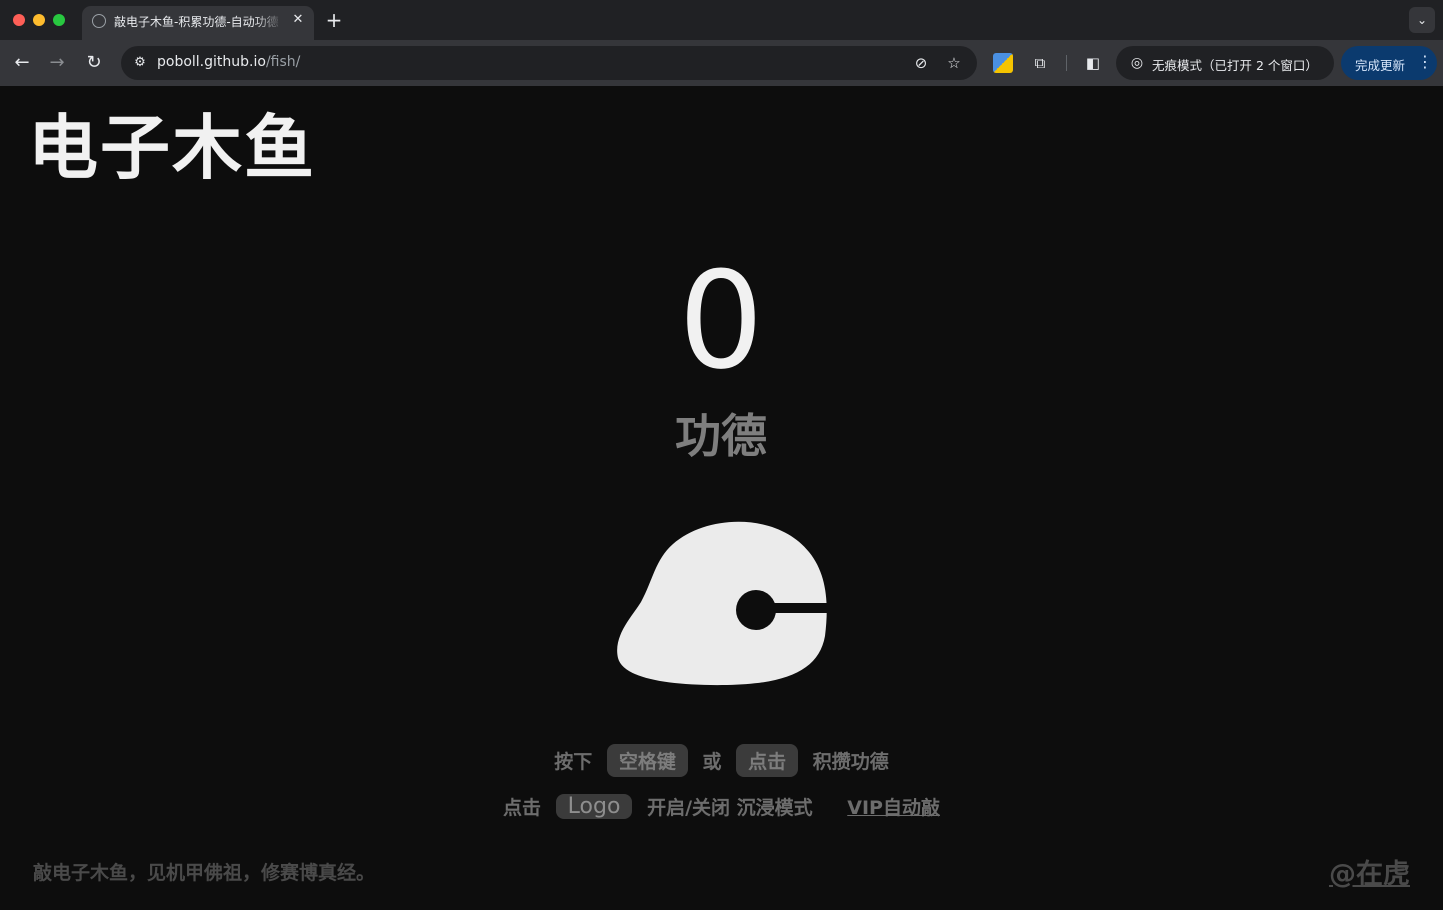 The image size is (1443, 910). I want to click on extension-download-icon, so click(1003, 63).